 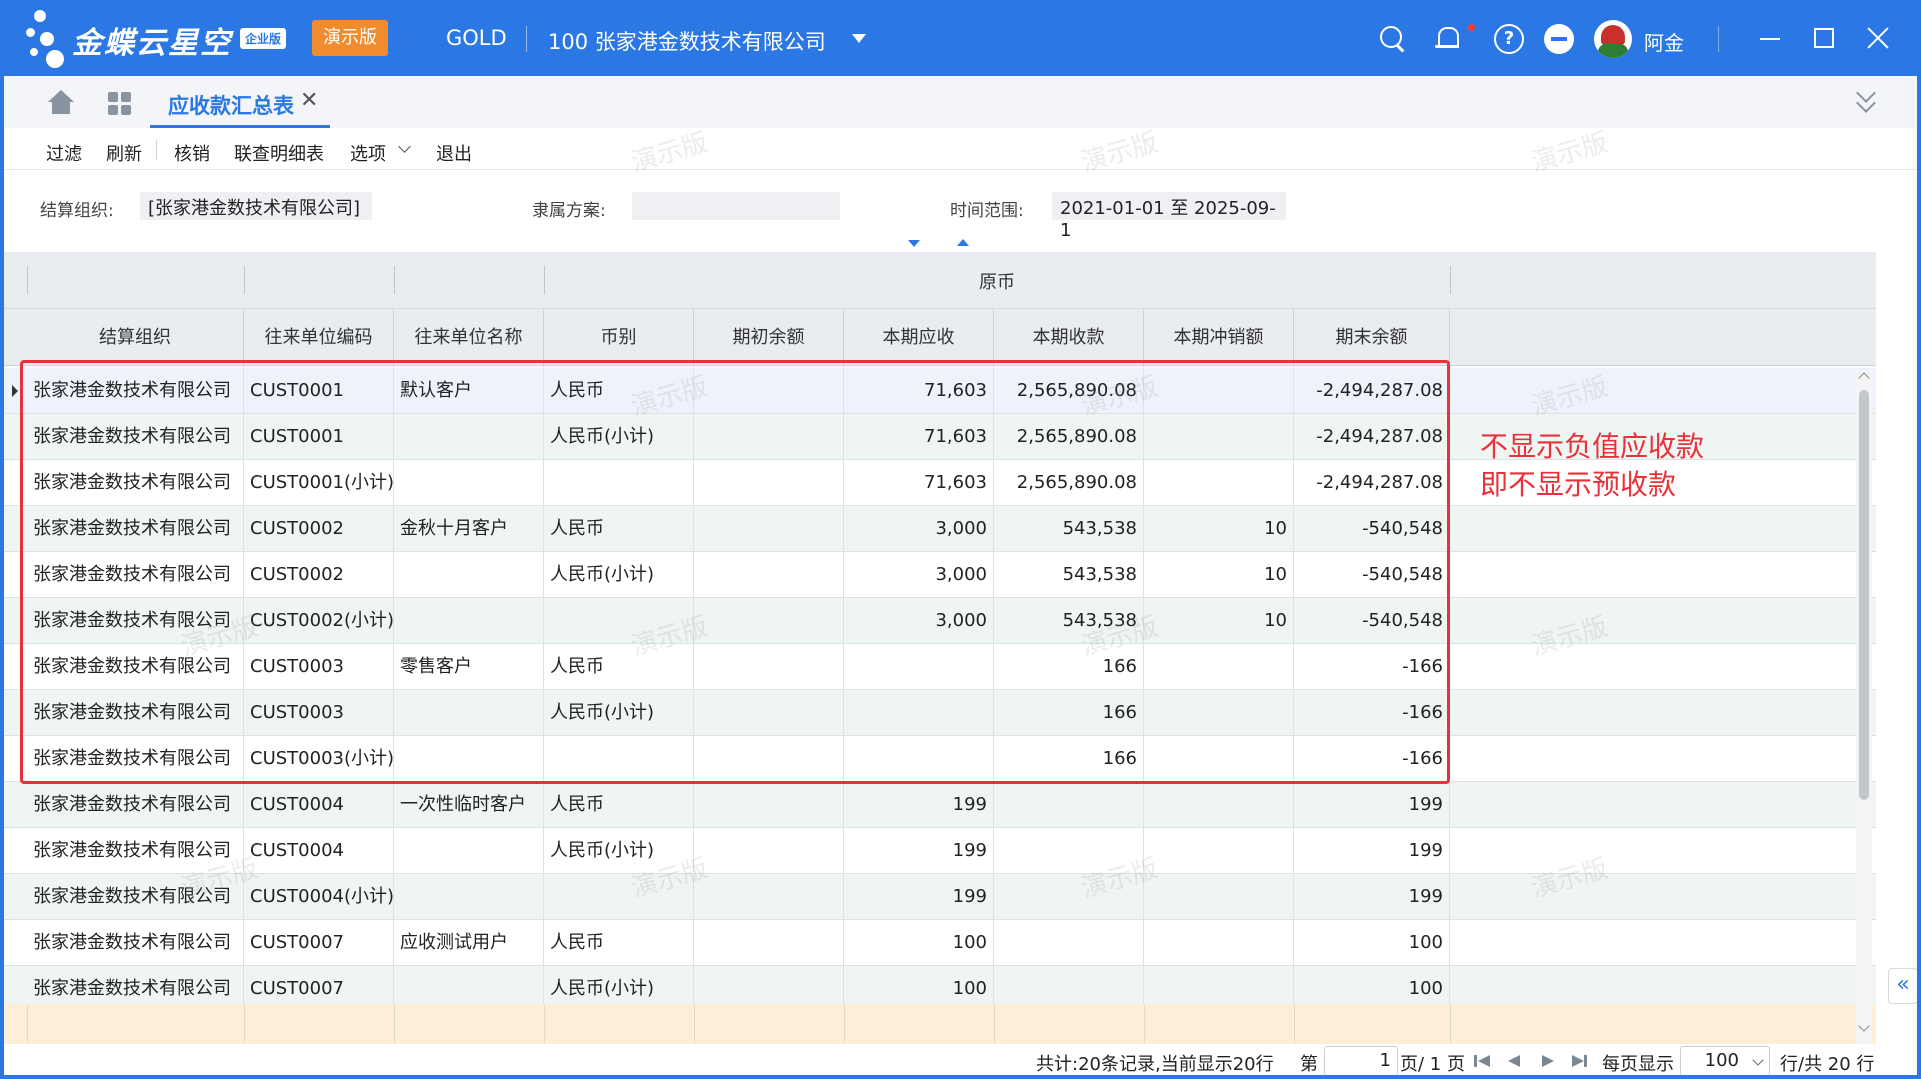 I want to click on table-cell: 金秋十月客户, so click(x=469, y=529).